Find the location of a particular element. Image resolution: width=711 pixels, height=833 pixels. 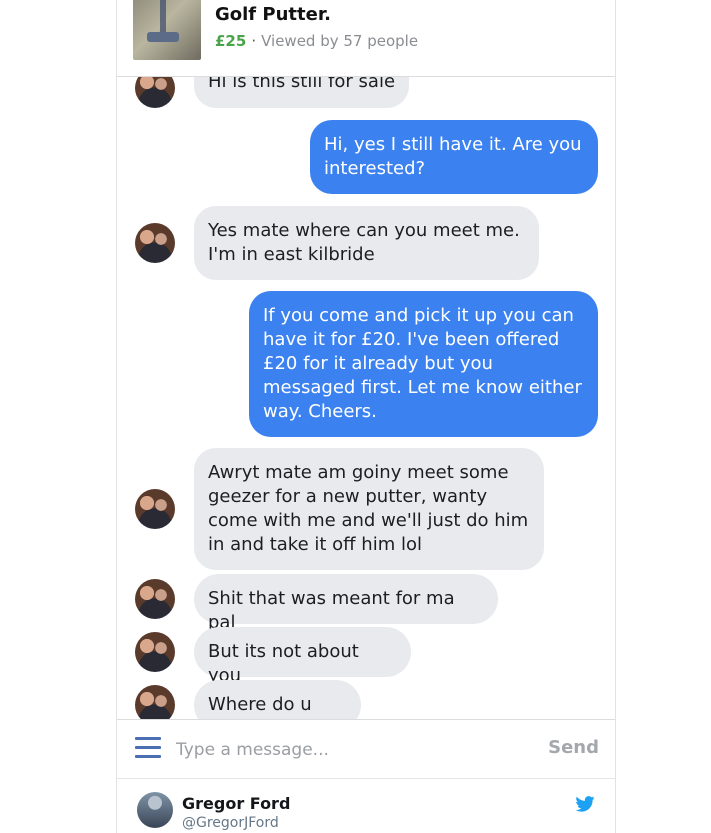

message-composer: Send is located at coordinates (366, 749).